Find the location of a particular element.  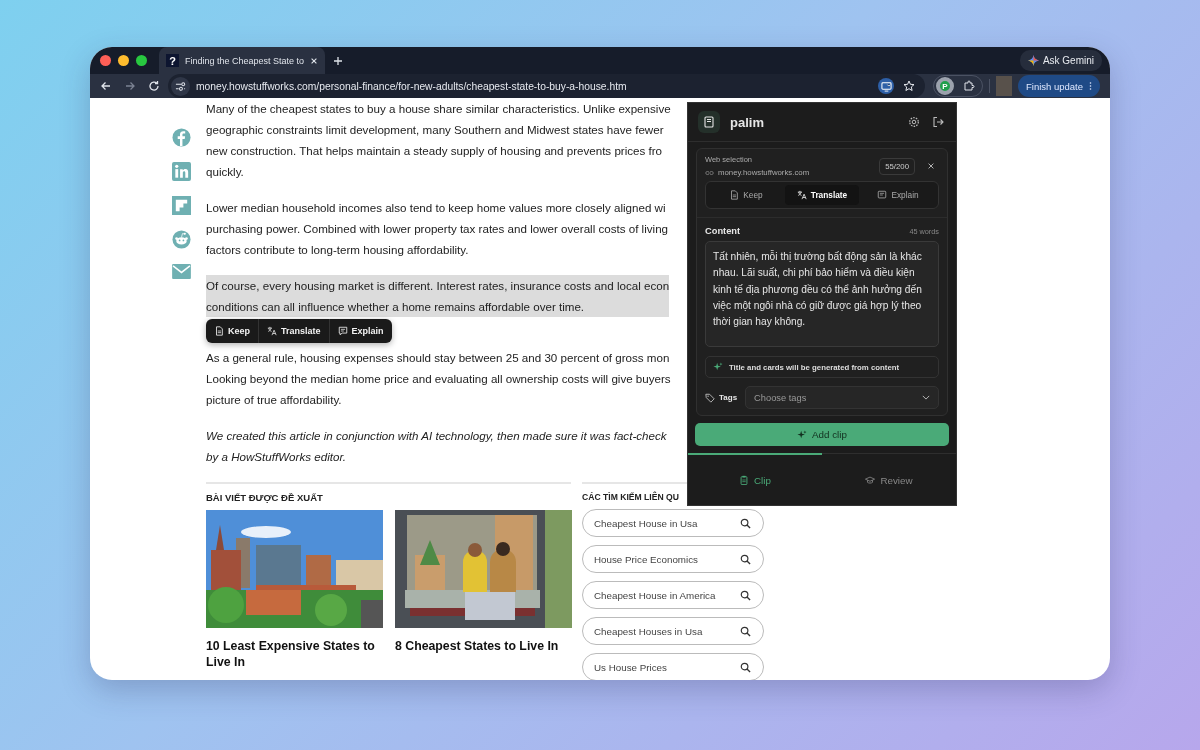

close-tab-icon is located at coordinates (314, 60).